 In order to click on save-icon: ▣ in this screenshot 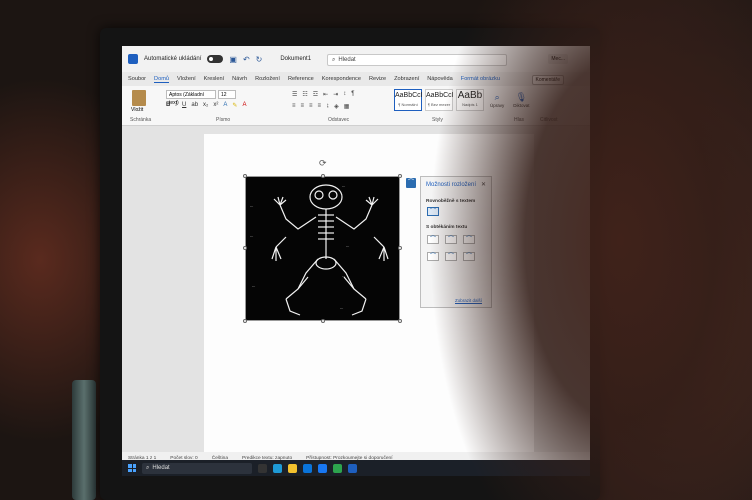, I will do `click(233, 59)`.